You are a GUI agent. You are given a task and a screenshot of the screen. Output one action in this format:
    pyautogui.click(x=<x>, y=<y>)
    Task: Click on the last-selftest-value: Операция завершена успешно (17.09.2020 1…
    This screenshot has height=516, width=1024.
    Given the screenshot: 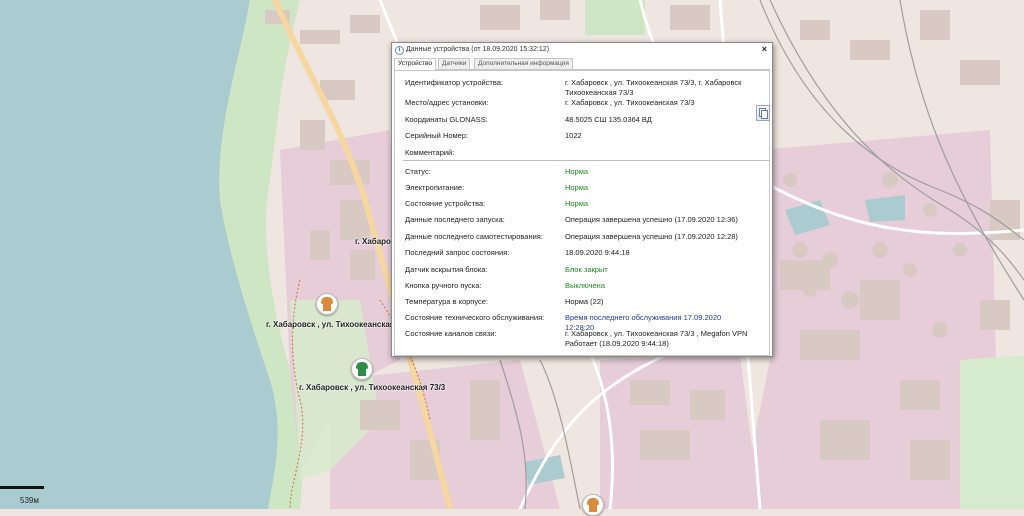 What is the action you would take?
    pyautogui.click(x=651, y=236)
    